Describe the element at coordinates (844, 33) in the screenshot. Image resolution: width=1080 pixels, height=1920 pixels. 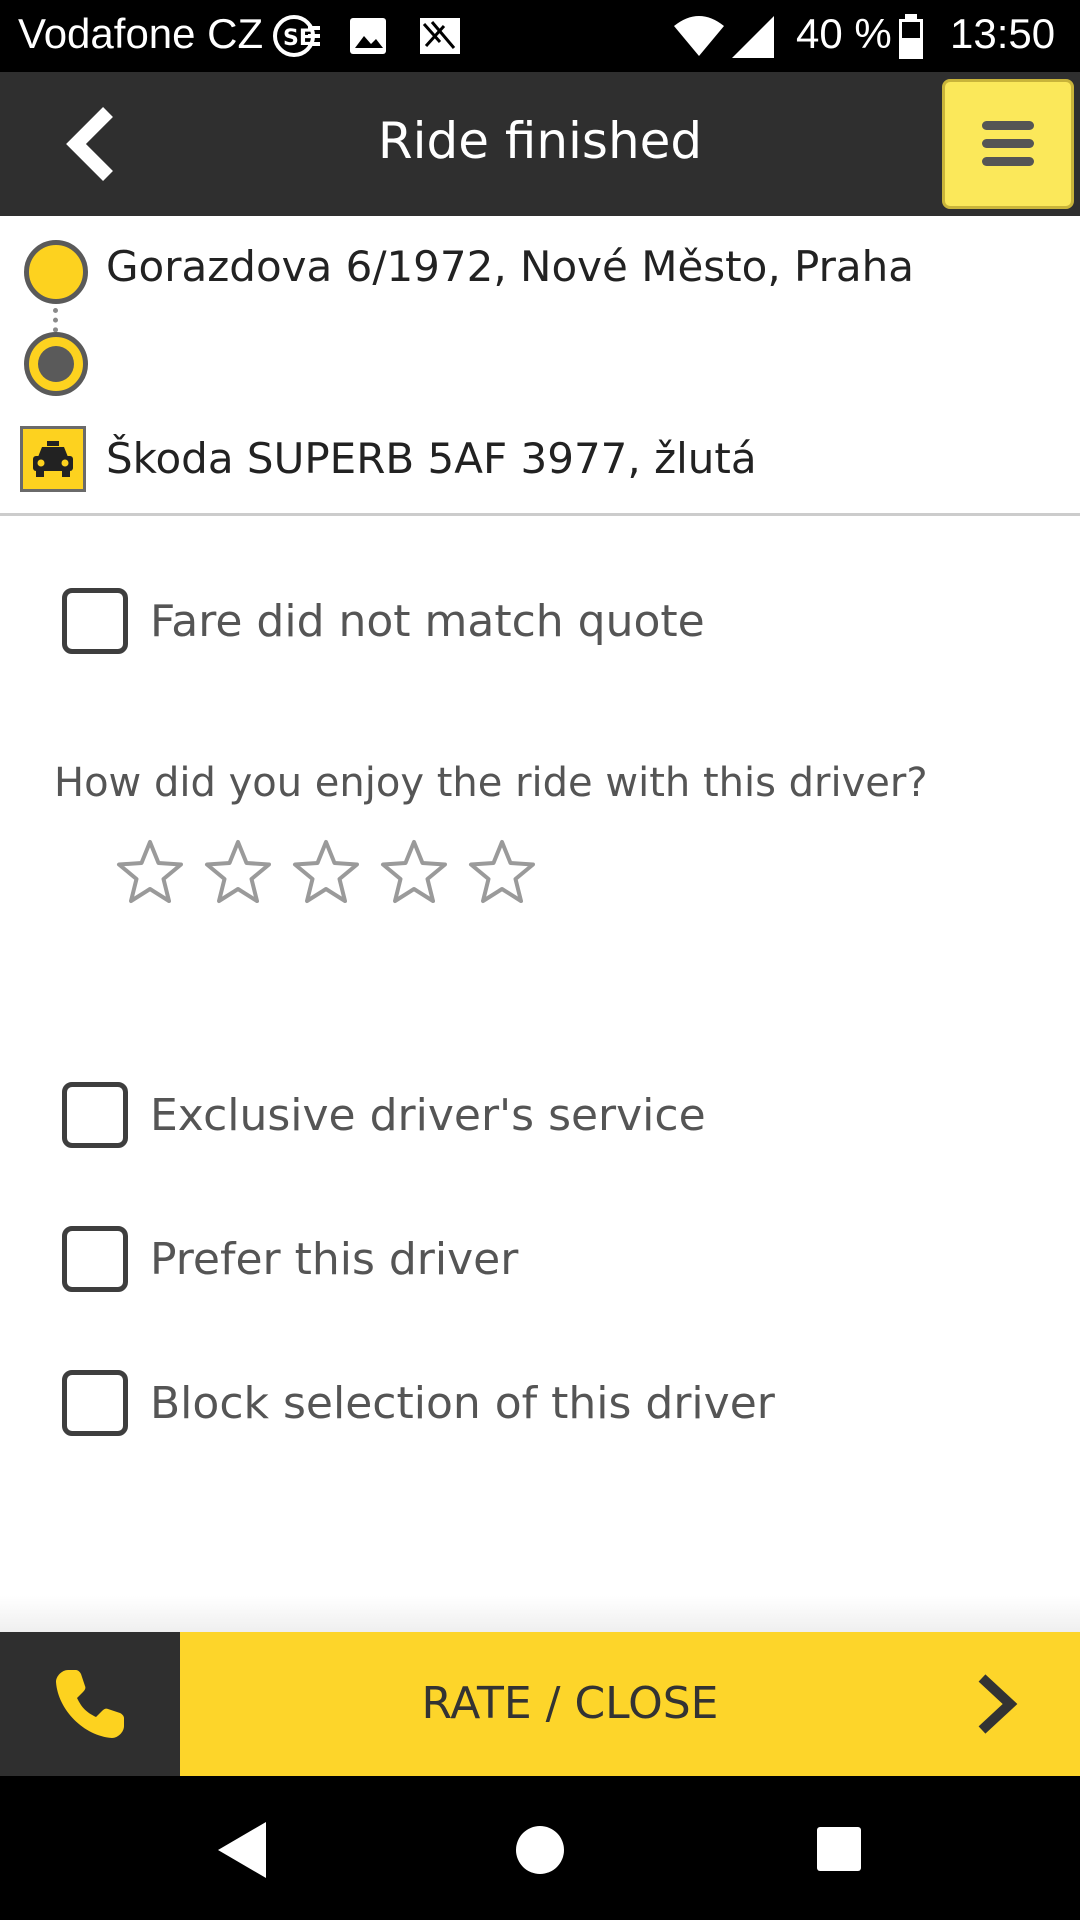
I see `battery-percent: 40 %` at that location.